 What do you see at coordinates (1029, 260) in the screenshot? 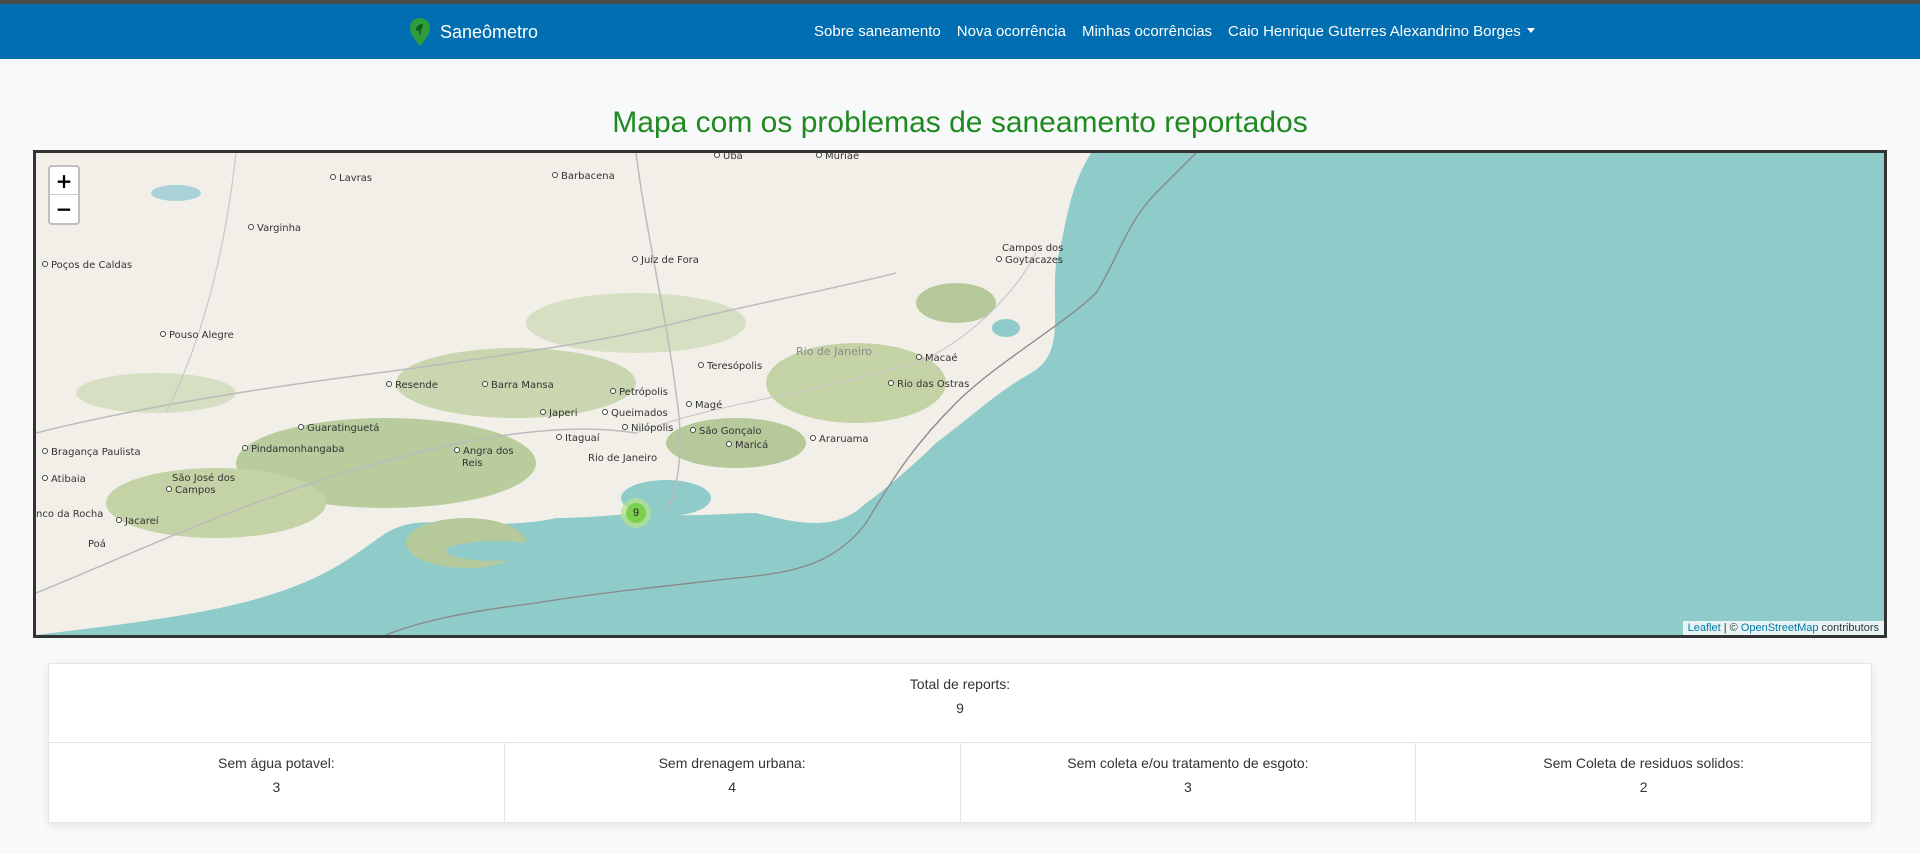
I see `map-label-city: Goytacazes` at bounding box center [1029, 260].